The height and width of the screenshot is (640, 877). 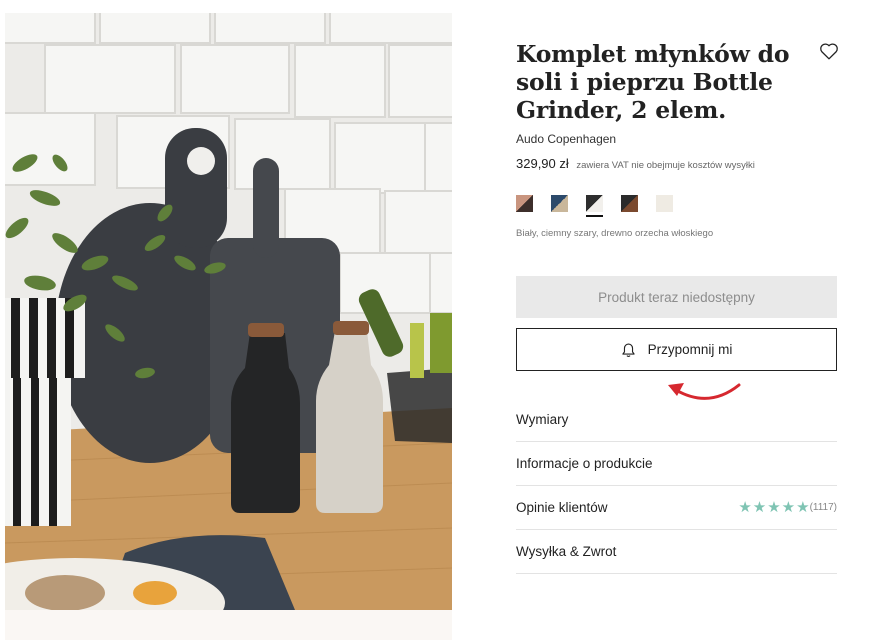 I want to click on remind-me-button: Przypomnij mi, so click(x=676, y=349).